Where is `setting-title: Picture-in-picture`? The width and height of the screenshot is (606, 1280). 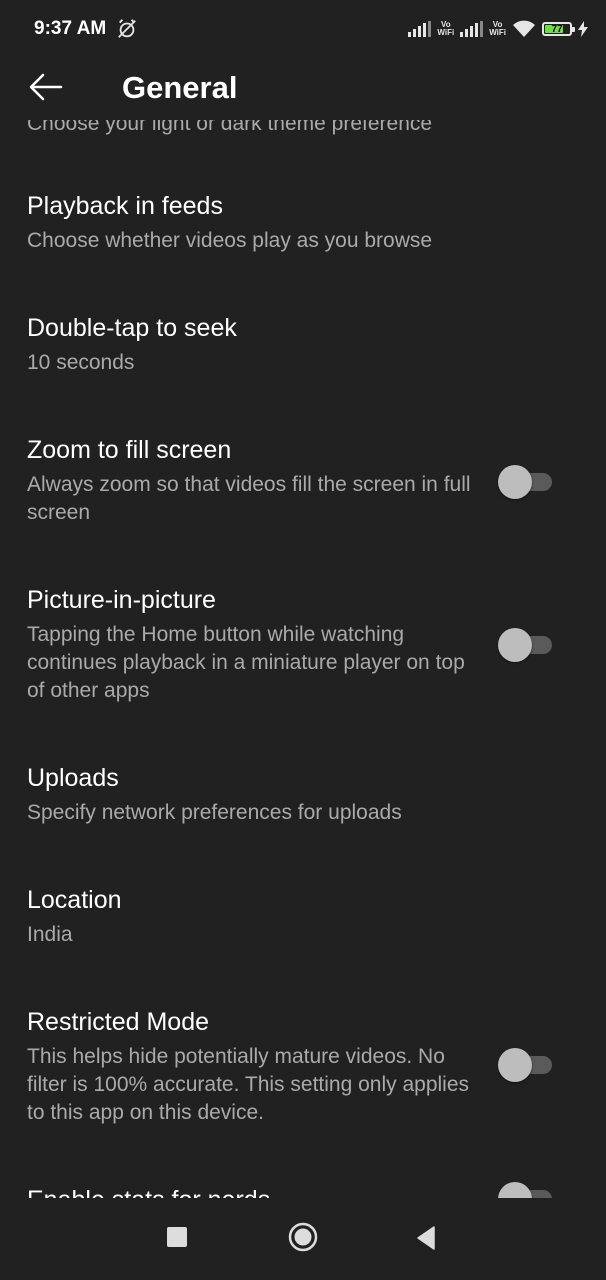 setting-title: Picture-in-picture is located at coordinates (121, 600).